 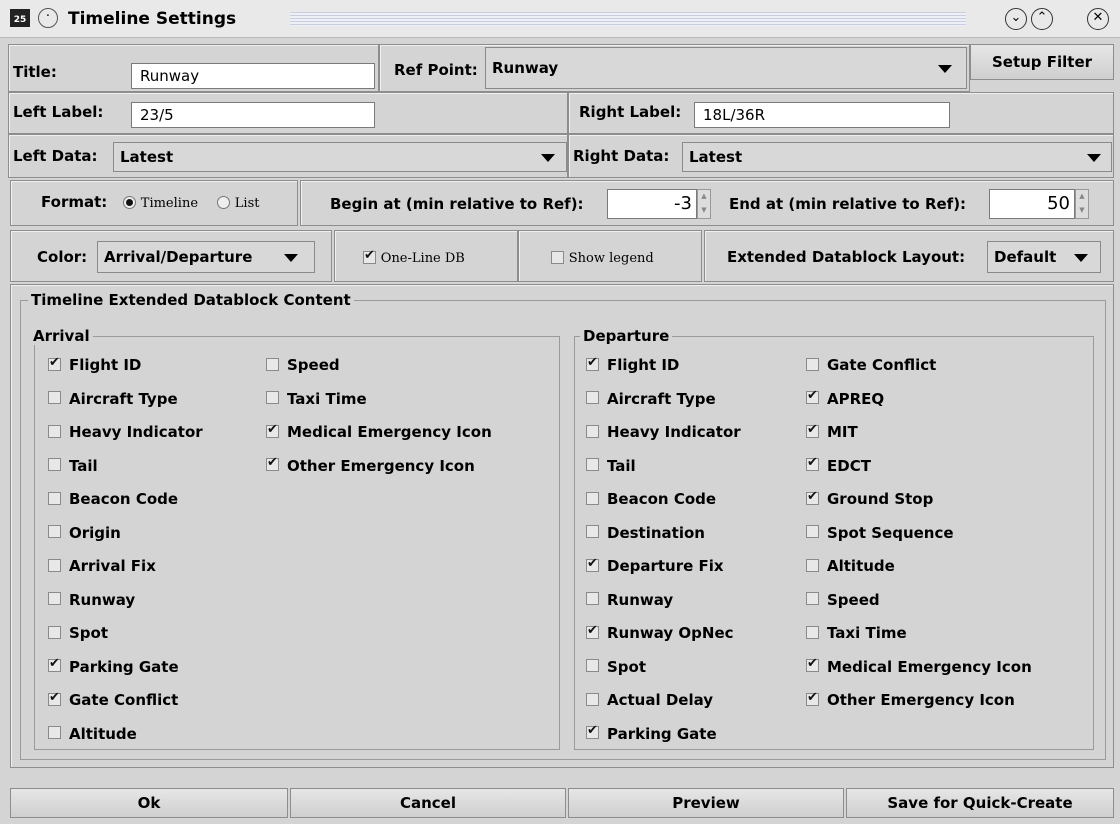 I want to click on color-select: Arrival/Departure, so click(x=206, y=257).